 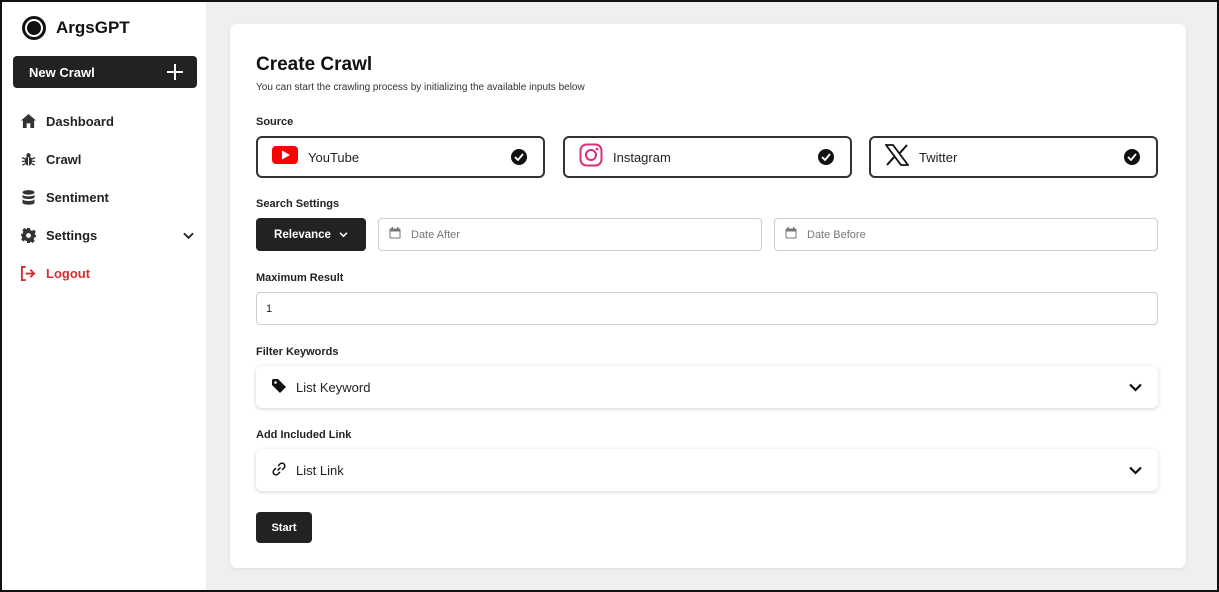 I want to click on database-icon, so click(x=28, y=197).